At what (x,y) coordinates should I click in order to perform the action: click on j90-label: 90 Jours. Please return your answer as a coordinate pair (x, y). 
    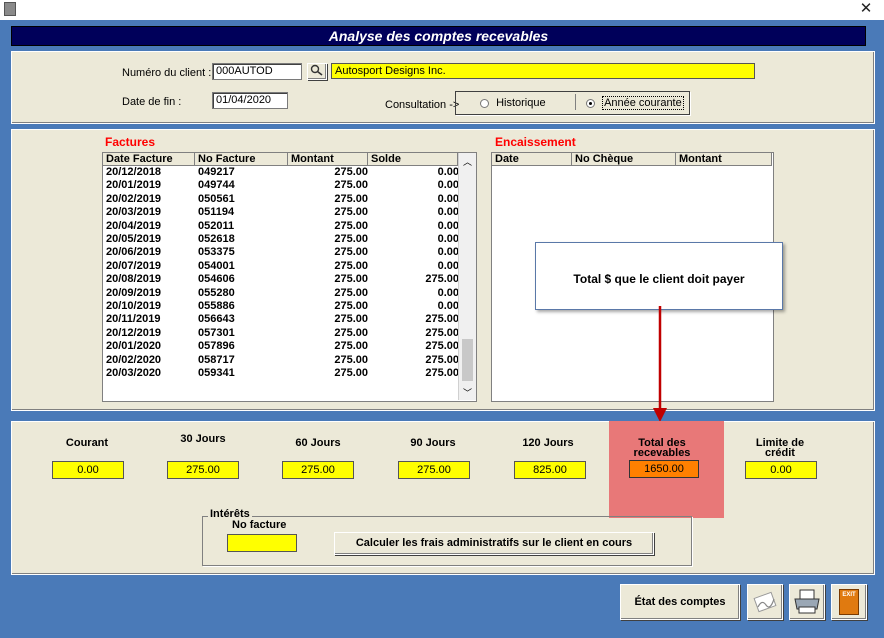
    Looking at the image, I should click on (433, 443).